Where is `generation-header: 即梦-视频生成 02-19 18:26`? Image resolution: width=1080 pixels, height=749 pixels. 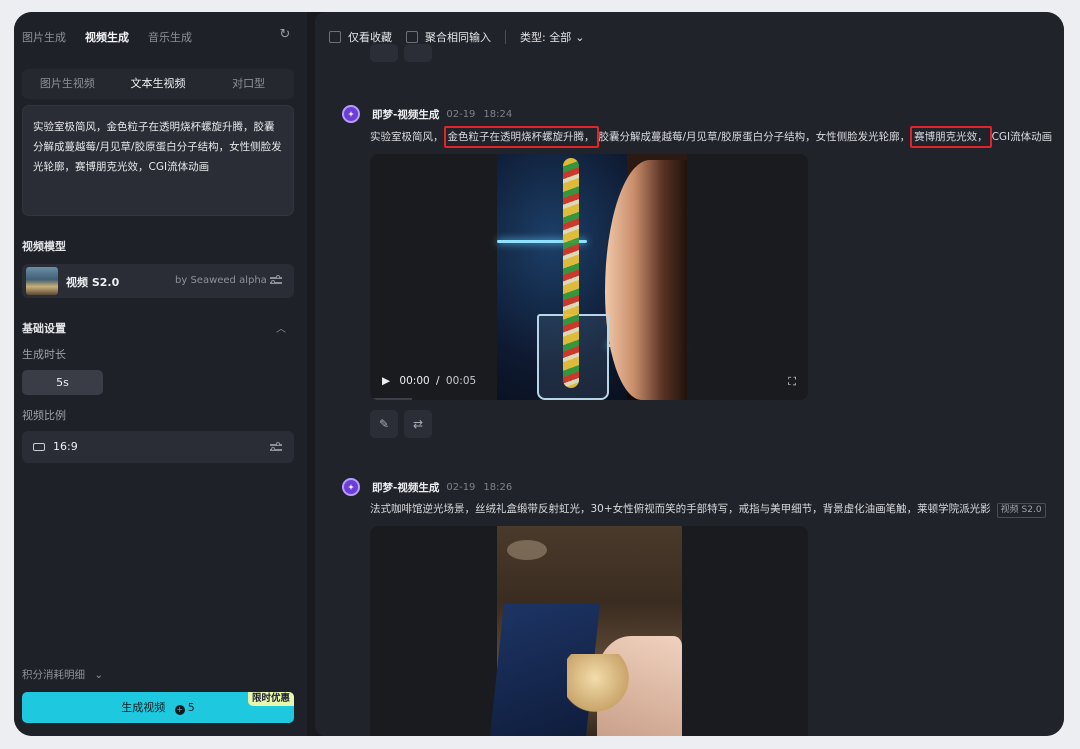
generation-header: 即梦-视频生成 02-19 18:26 is located at coordinates (427, 487).